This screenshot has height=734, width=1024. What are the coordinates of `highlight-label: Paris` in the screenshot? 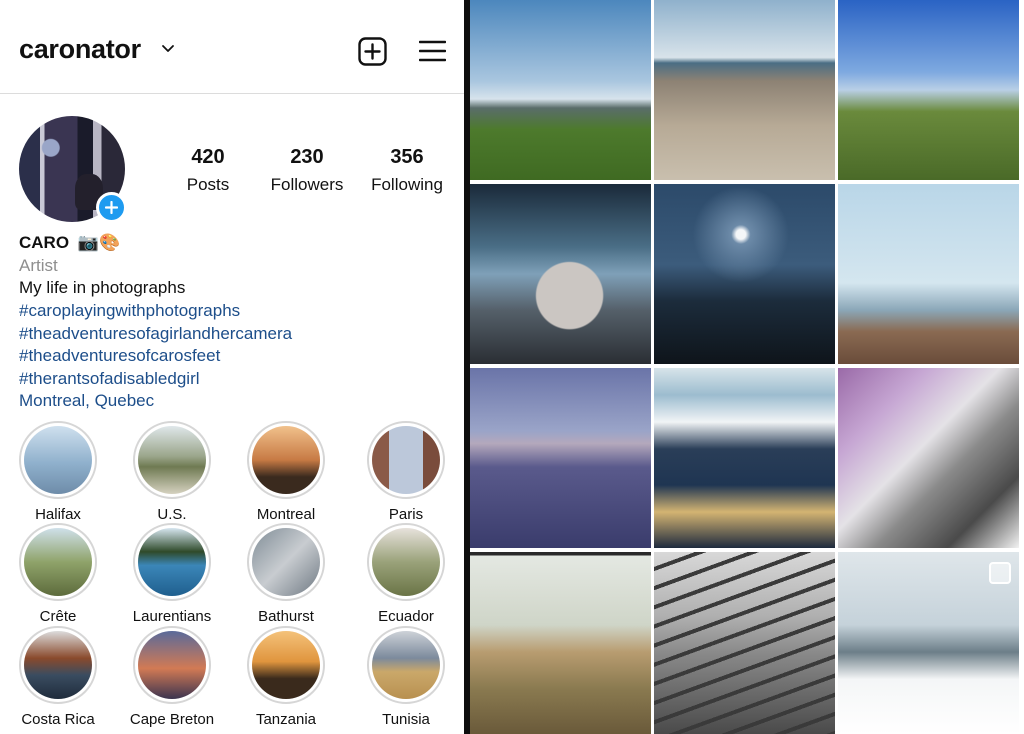 It's located at (406, 514).